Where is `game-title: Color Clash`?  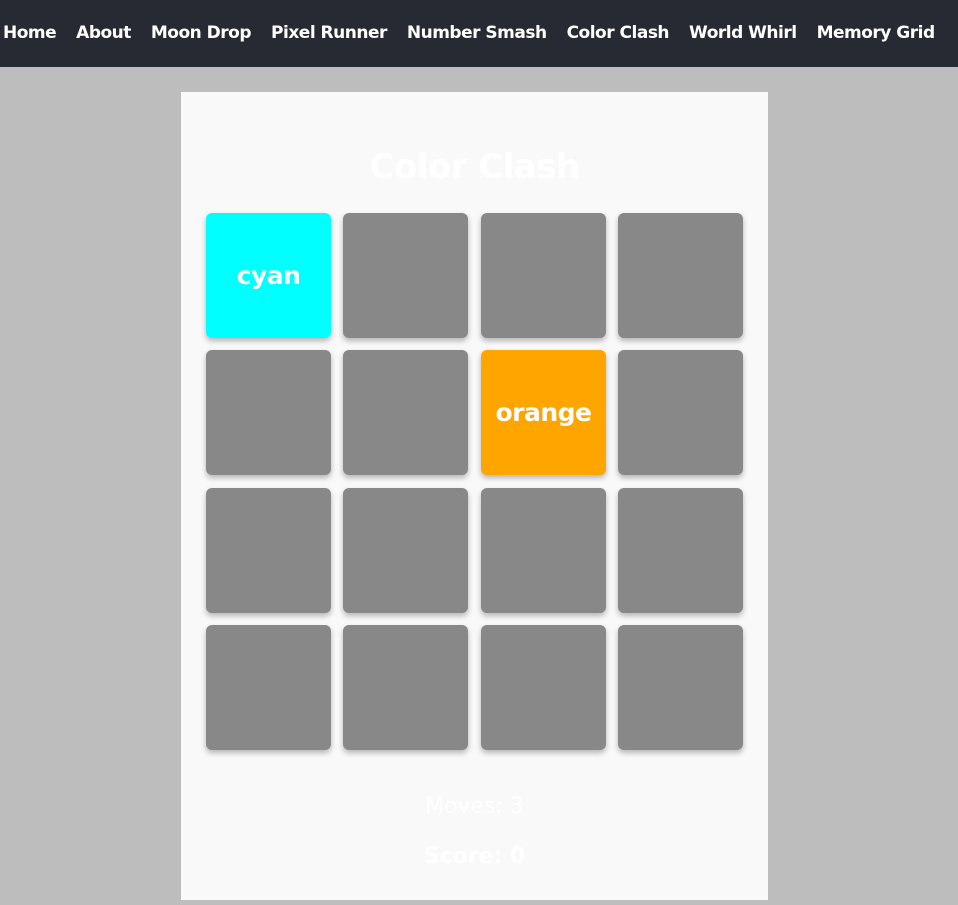
game-title: Color Clash is located at coordinates (474, 167).